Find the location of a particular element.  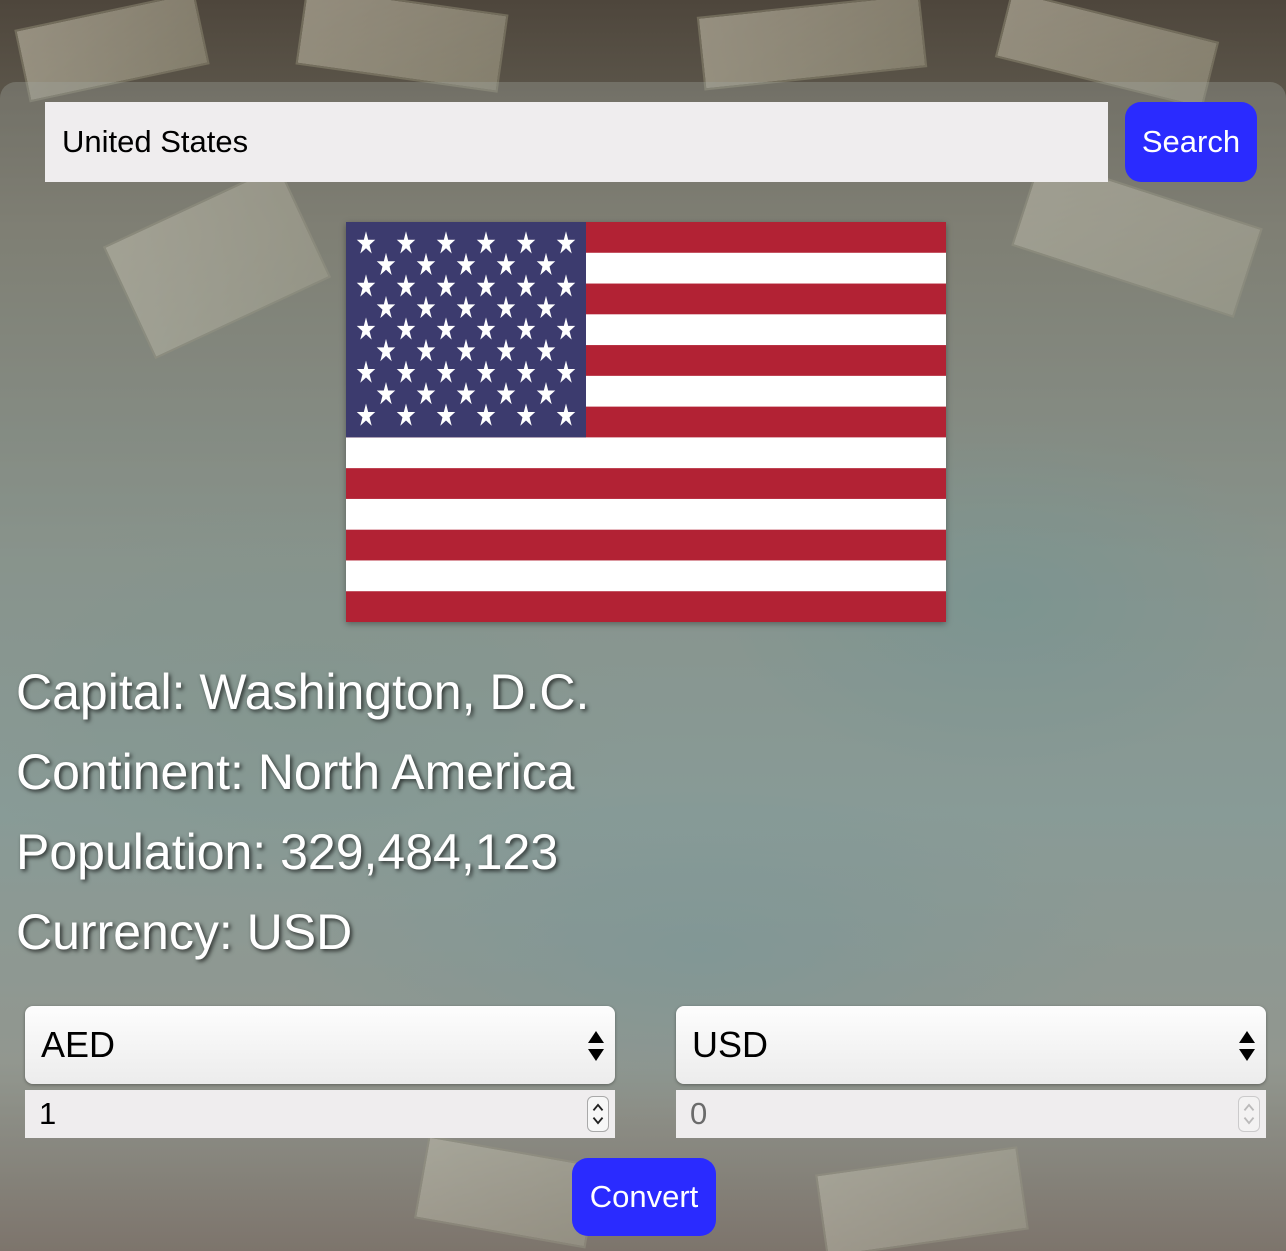

to-currency-select: USD is located at coordinates (971, 1045).